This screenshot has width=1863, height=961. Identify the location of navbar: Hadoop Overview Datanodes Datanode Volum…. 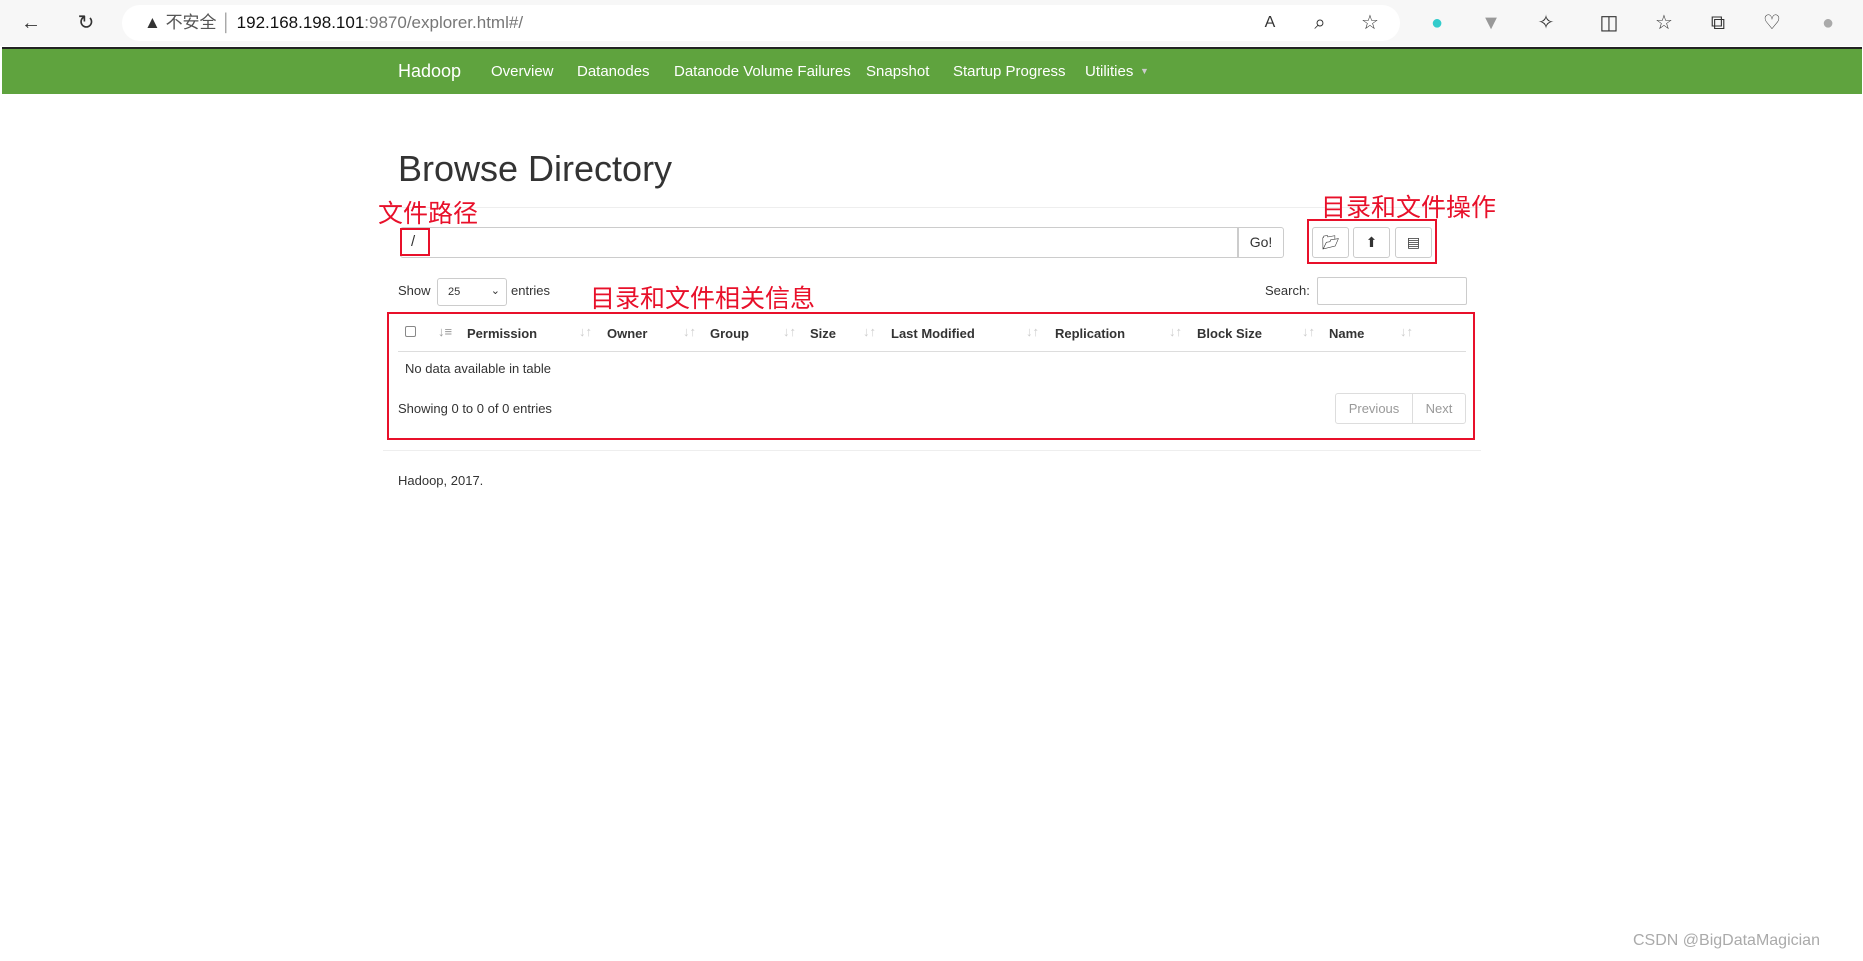
(932, 70).